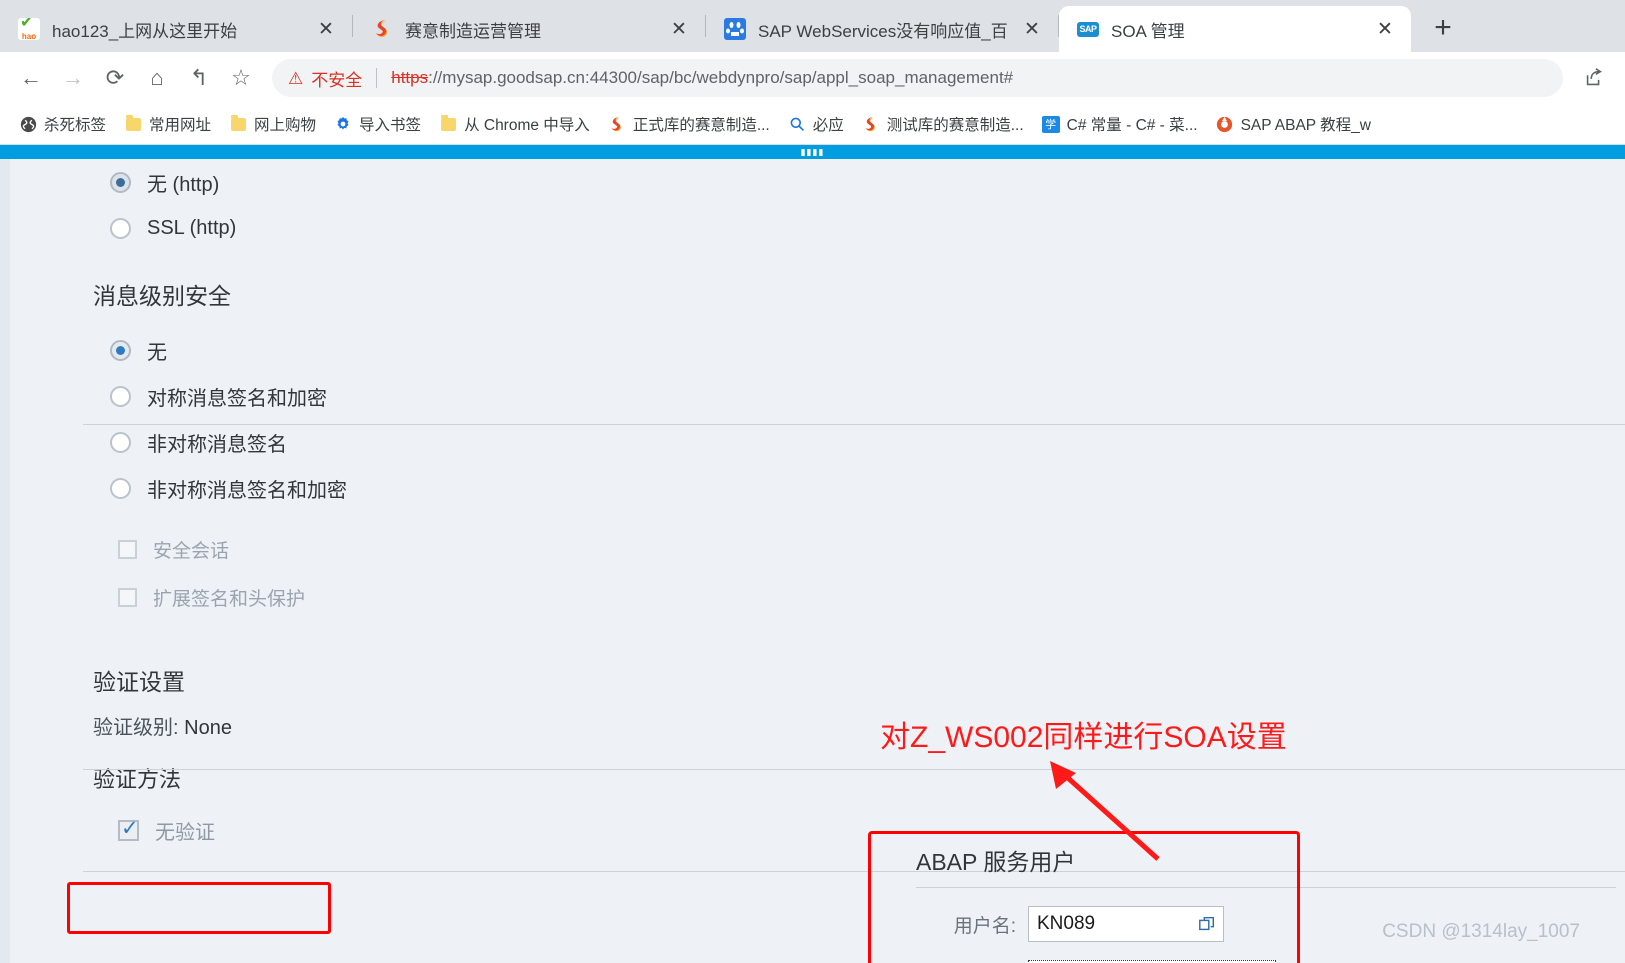 This screenshot has width=1625, height=963. Describe the element at coordinates (817, 228) in the screenshot. I see `transport-option-ssl: SSL (http)` at that location.